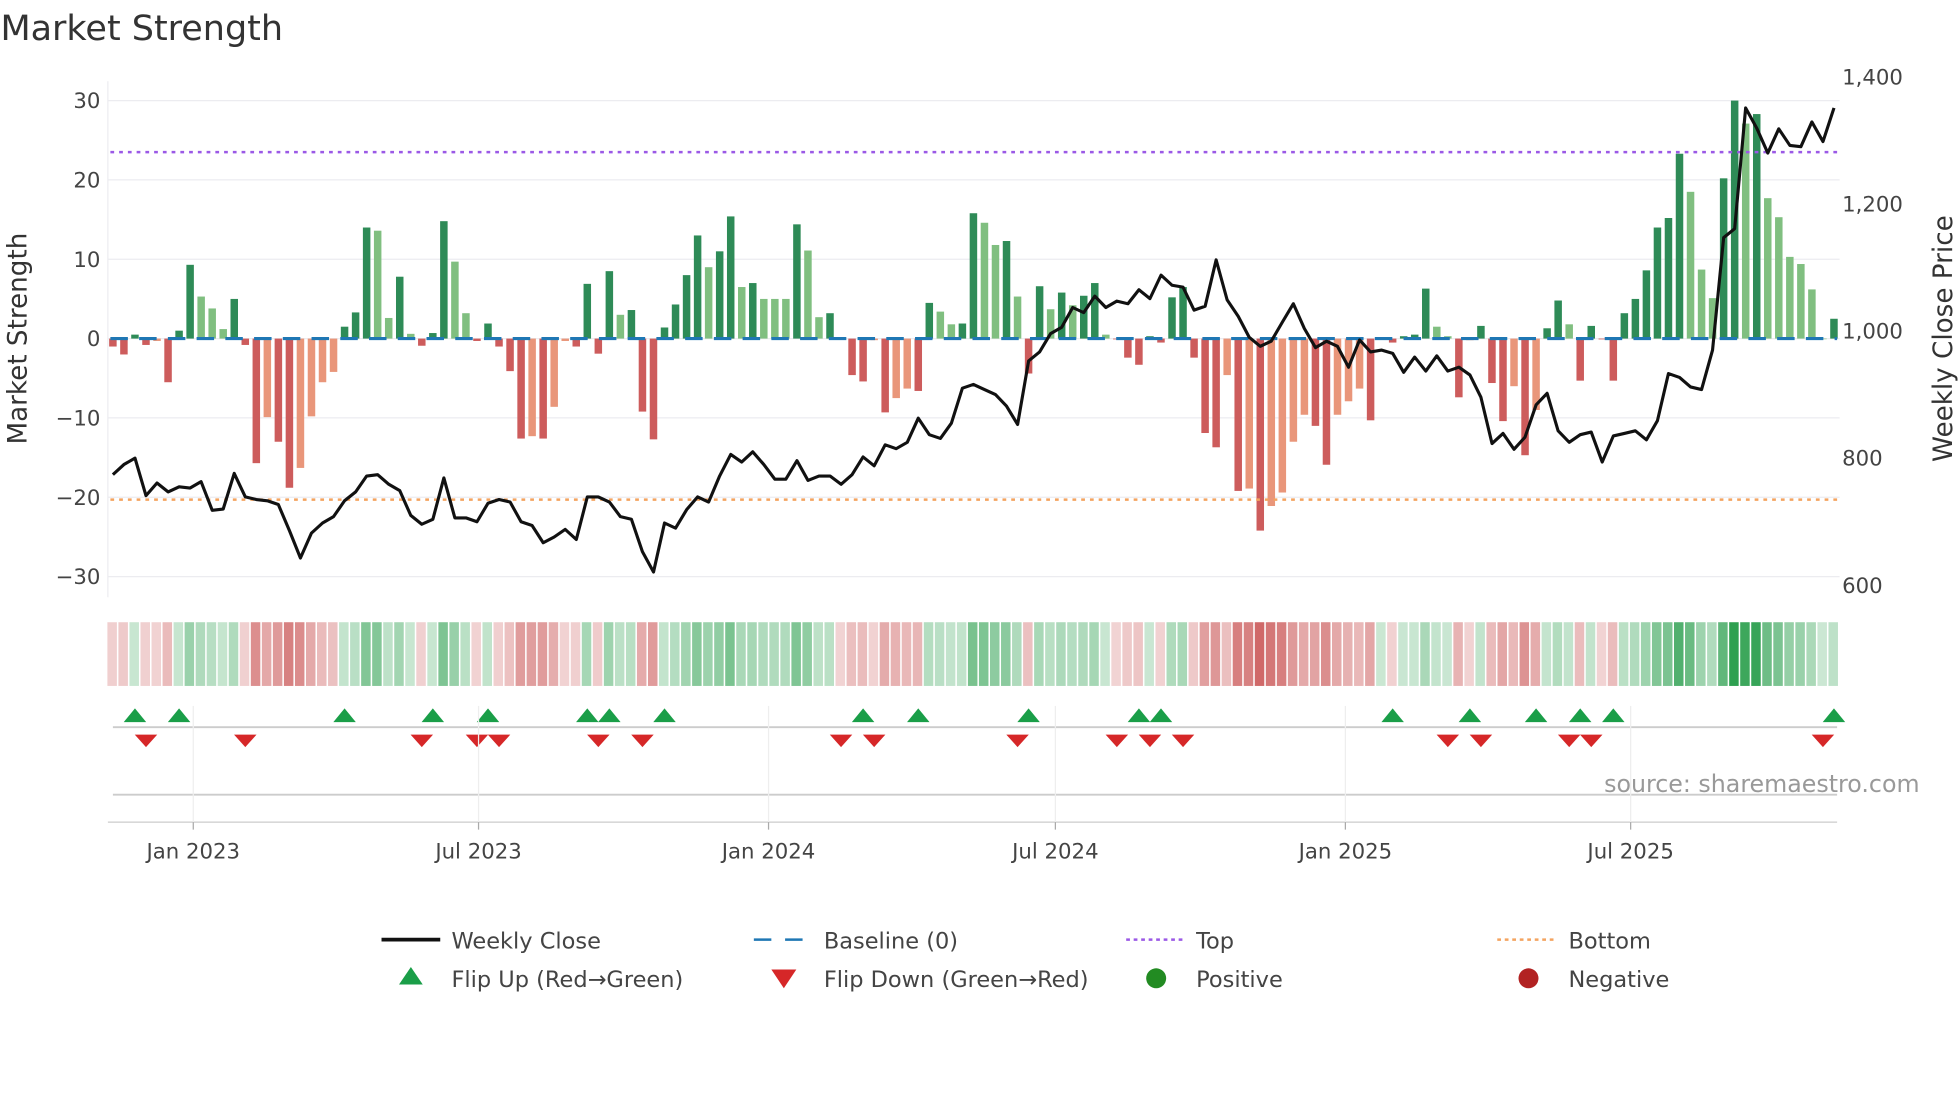  Describe the element at coordinates (1761, 784) in the screenshot. I see `source-label: source: sharemaestro.com` at that location.